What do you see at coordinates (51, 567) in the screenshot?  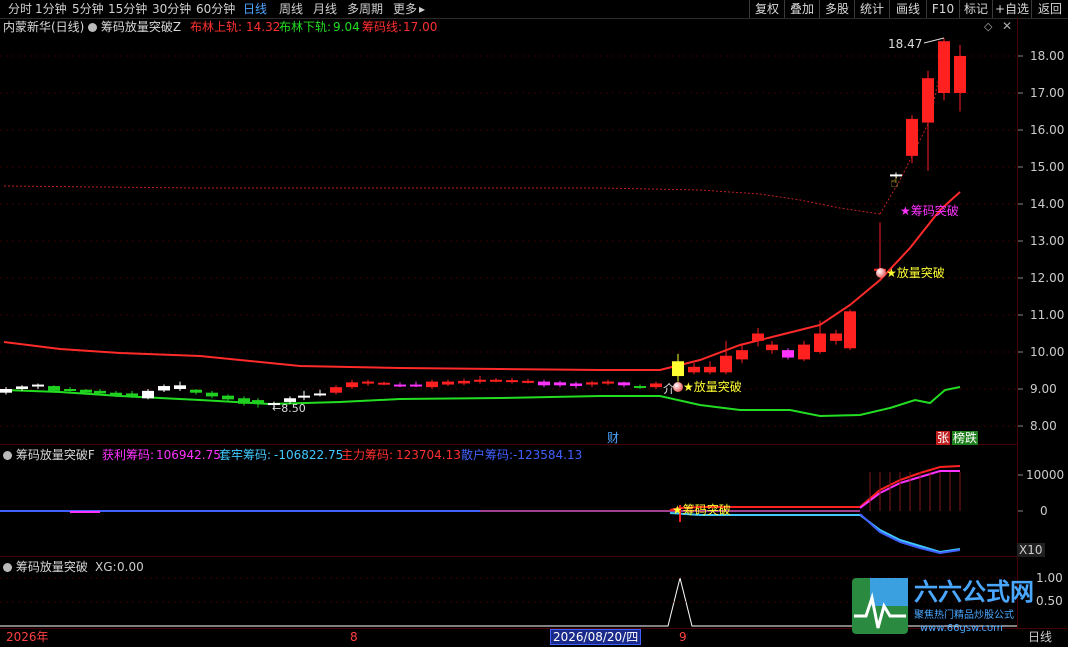 I see `sub2-indicator-name: 筹码放量突破` at bounding box center [51, 567].